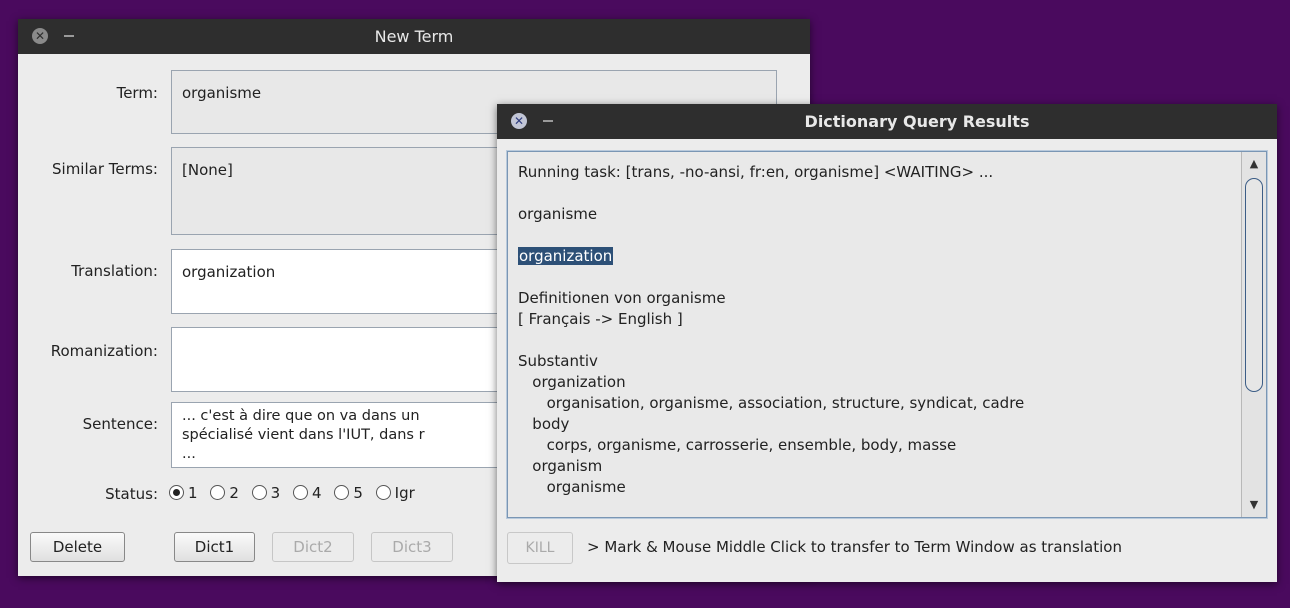 This screenshot has width=1290, height=608. Describe the element at coordinates (1254, 164) in the screenshot. I see `scroll-up-icon: ▲` at that location.